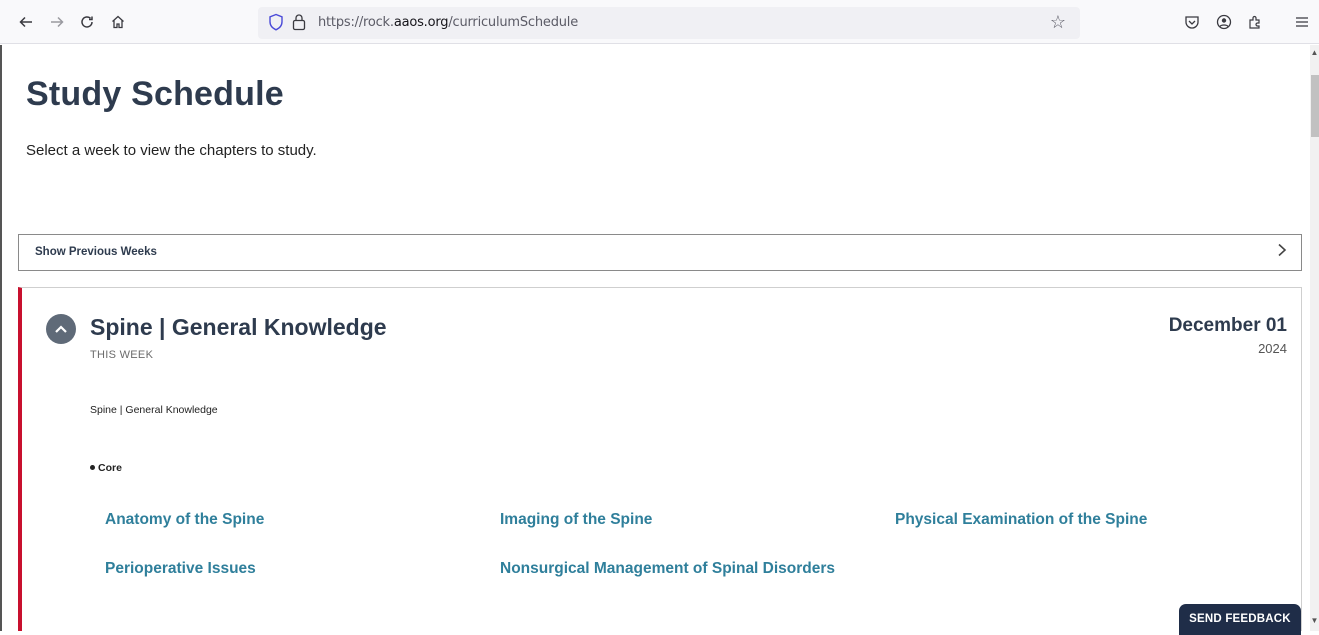 This screenshot has height=635, width=1319. Describe the element at coordinates (1314, 53) in the screenshot. I see `scroll-up-icon: ▲` at that location.